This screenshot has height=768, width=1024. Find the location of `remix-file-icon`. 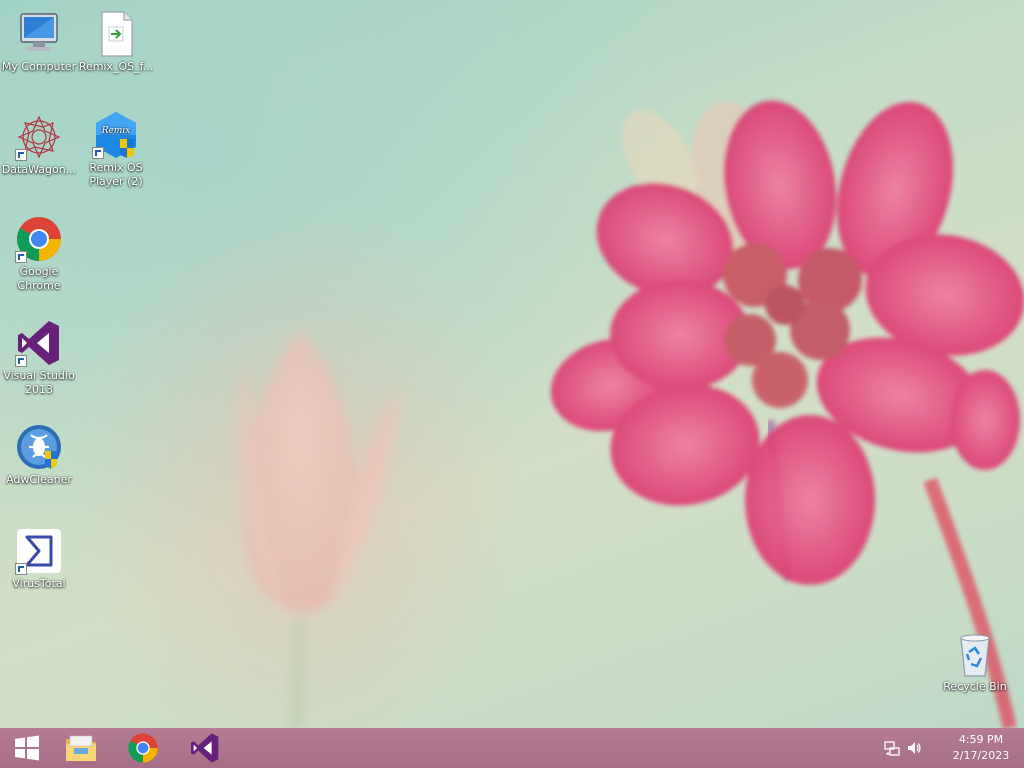

remix-file-icon is located at coordinates (116, 34).